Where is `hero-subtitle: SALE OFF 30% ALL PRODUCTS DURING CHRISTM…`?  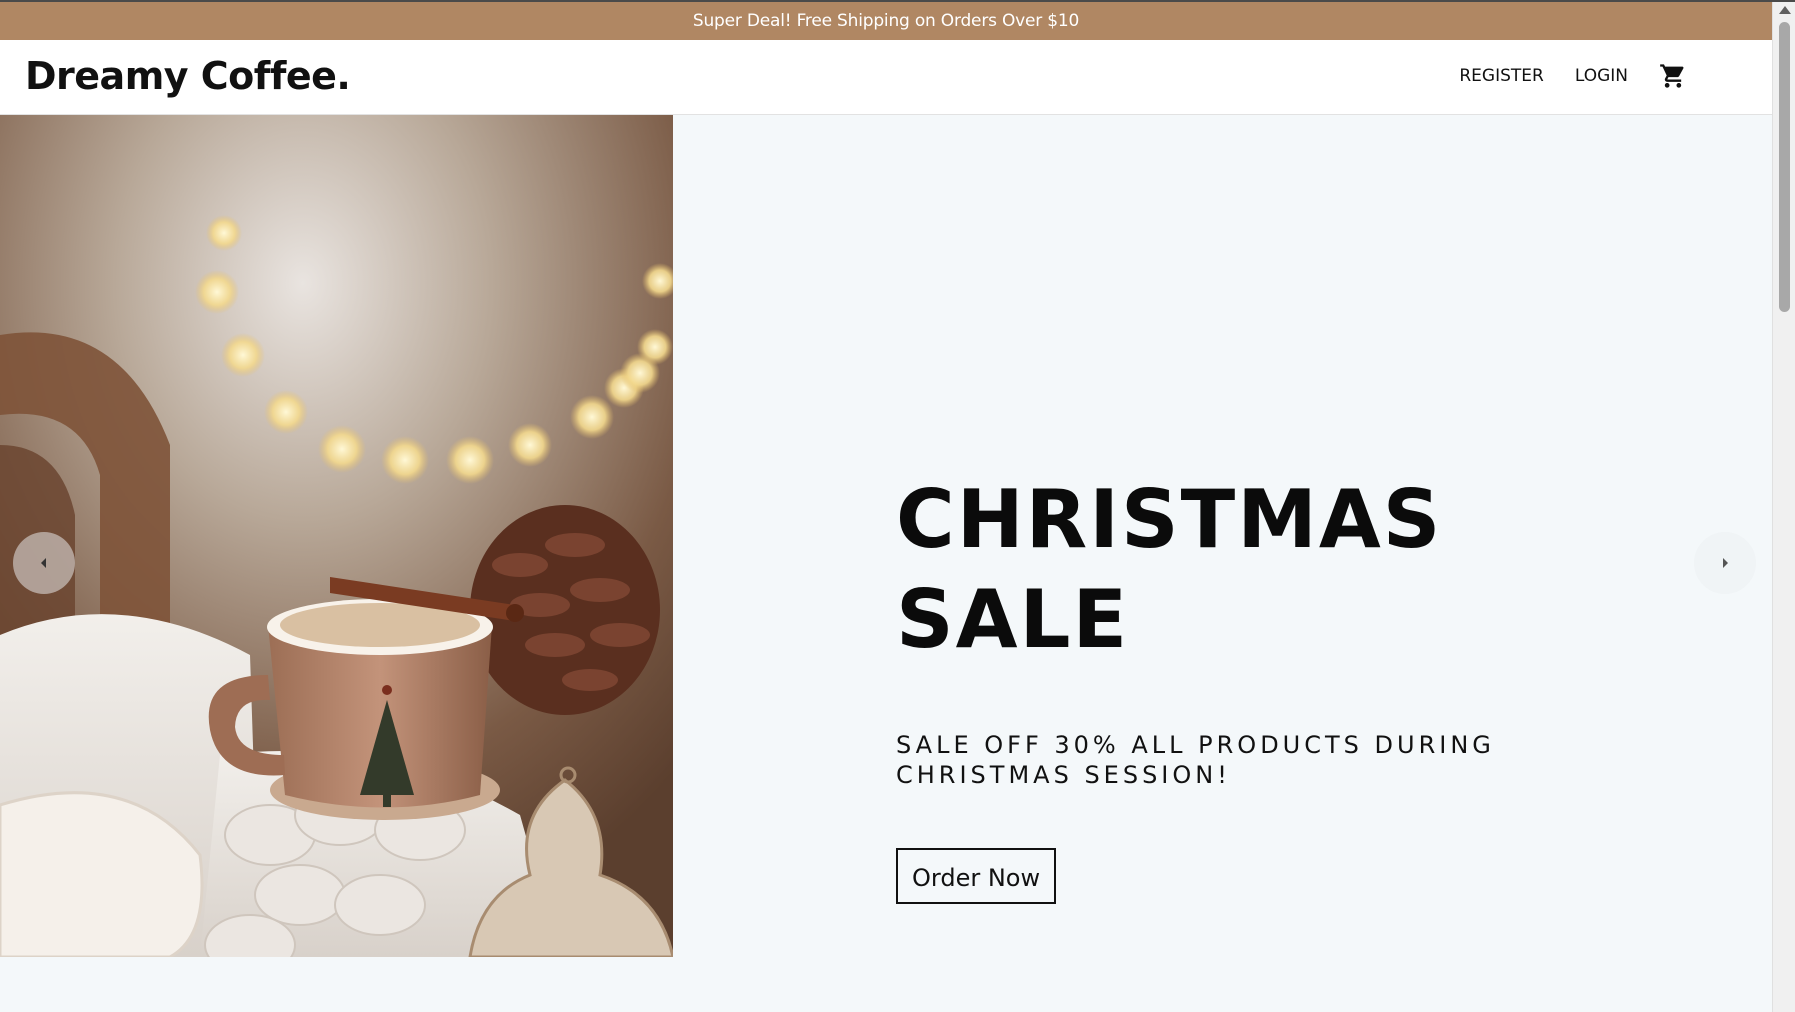
hero-subtitle: SALE OFF 30% ALL PRODUCTS DURING CHRISTM… is located at coordinates (1195, 760).